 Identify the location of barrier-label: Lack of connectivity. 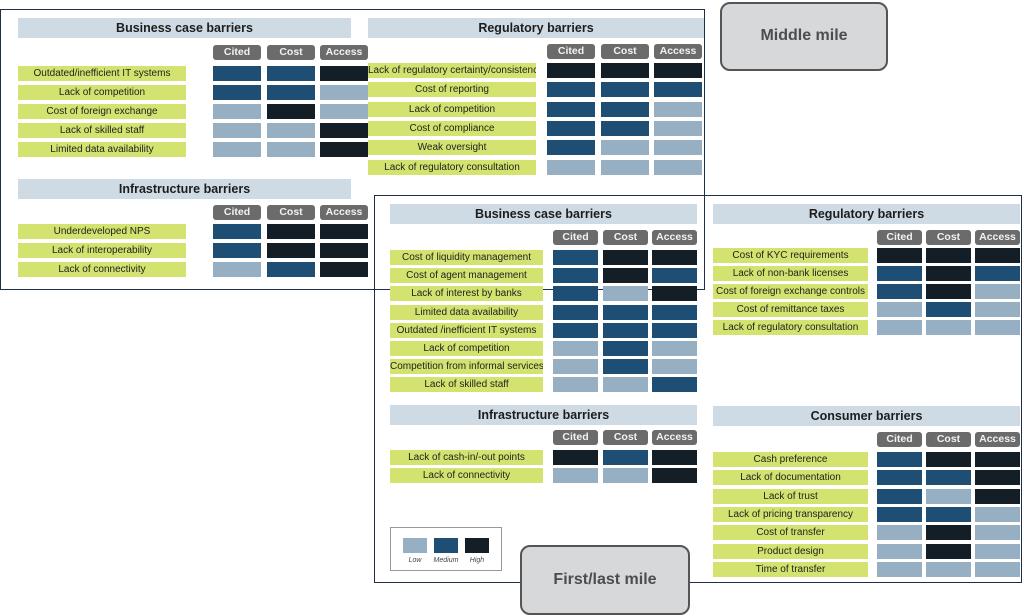
(102, 269).